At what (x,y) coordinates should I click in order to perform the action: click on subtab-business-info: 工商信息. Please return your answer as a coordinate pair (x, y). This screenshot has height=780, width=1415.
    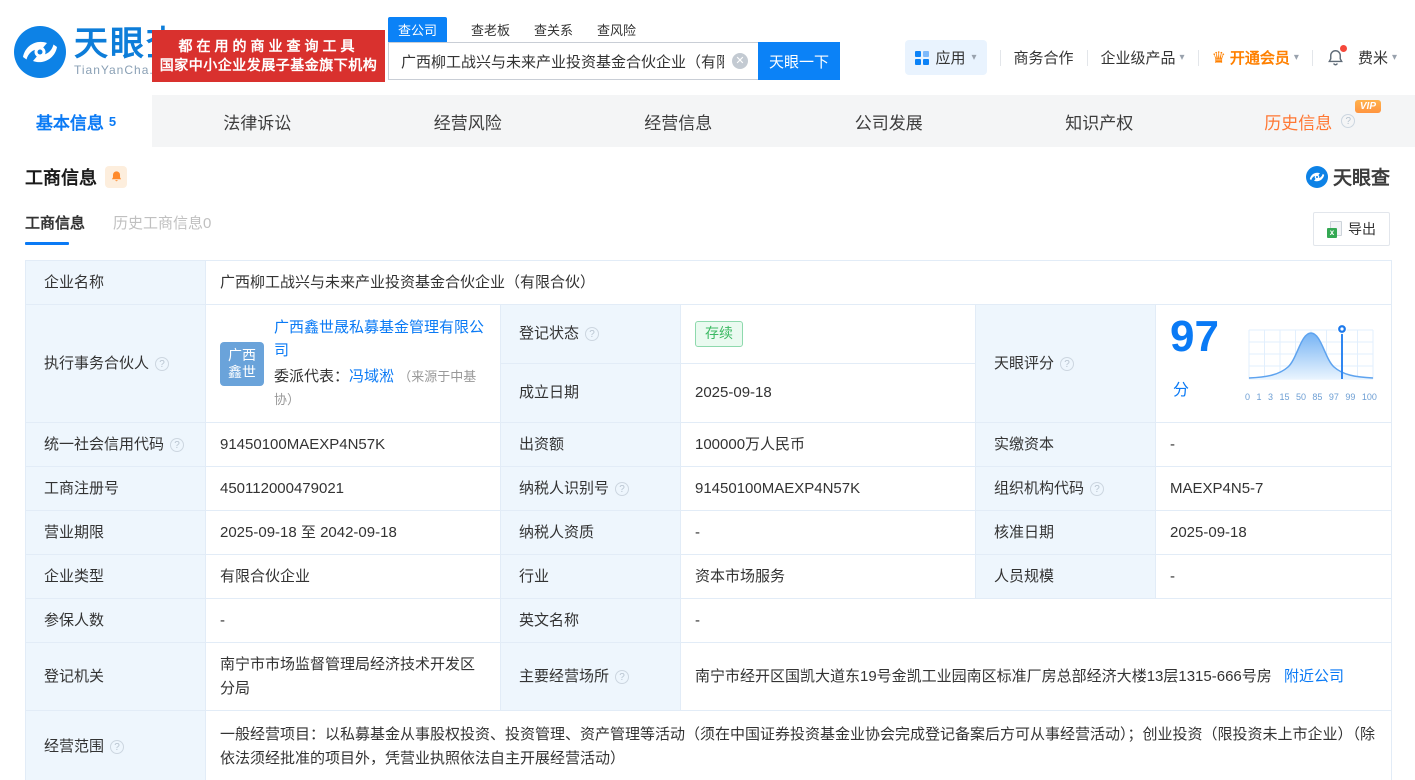
    Looking at the image, I should click on (55, 228).